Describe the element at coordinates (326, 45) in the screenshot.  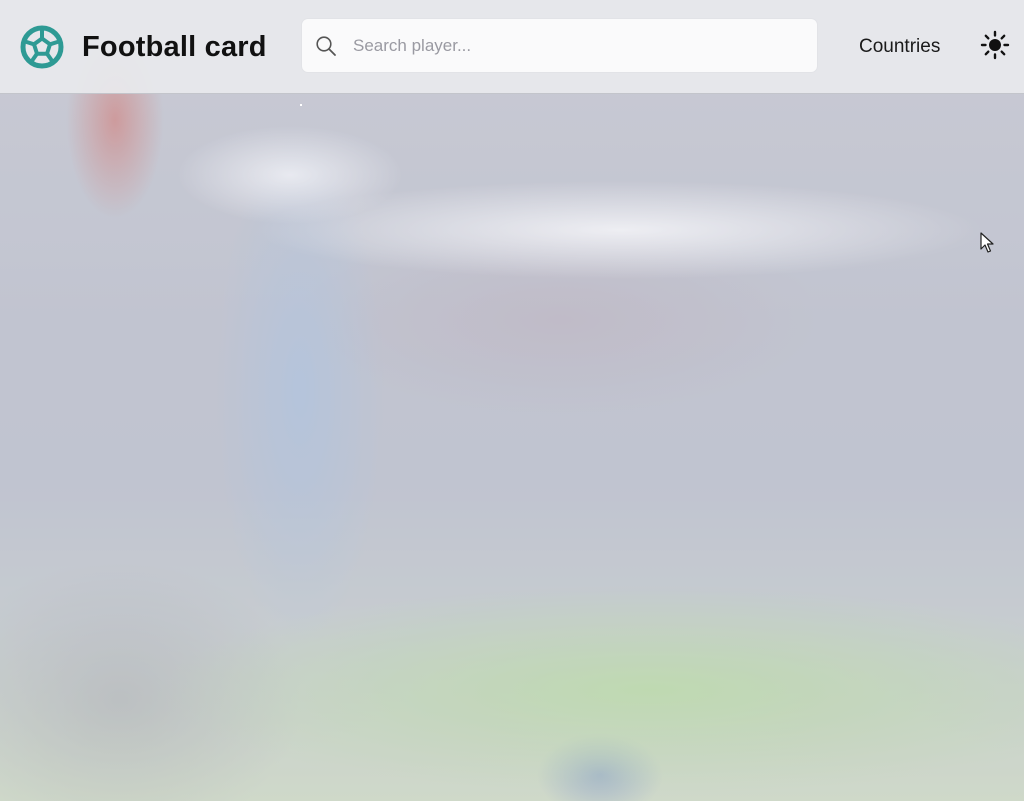
I see `search-icon` at that location.